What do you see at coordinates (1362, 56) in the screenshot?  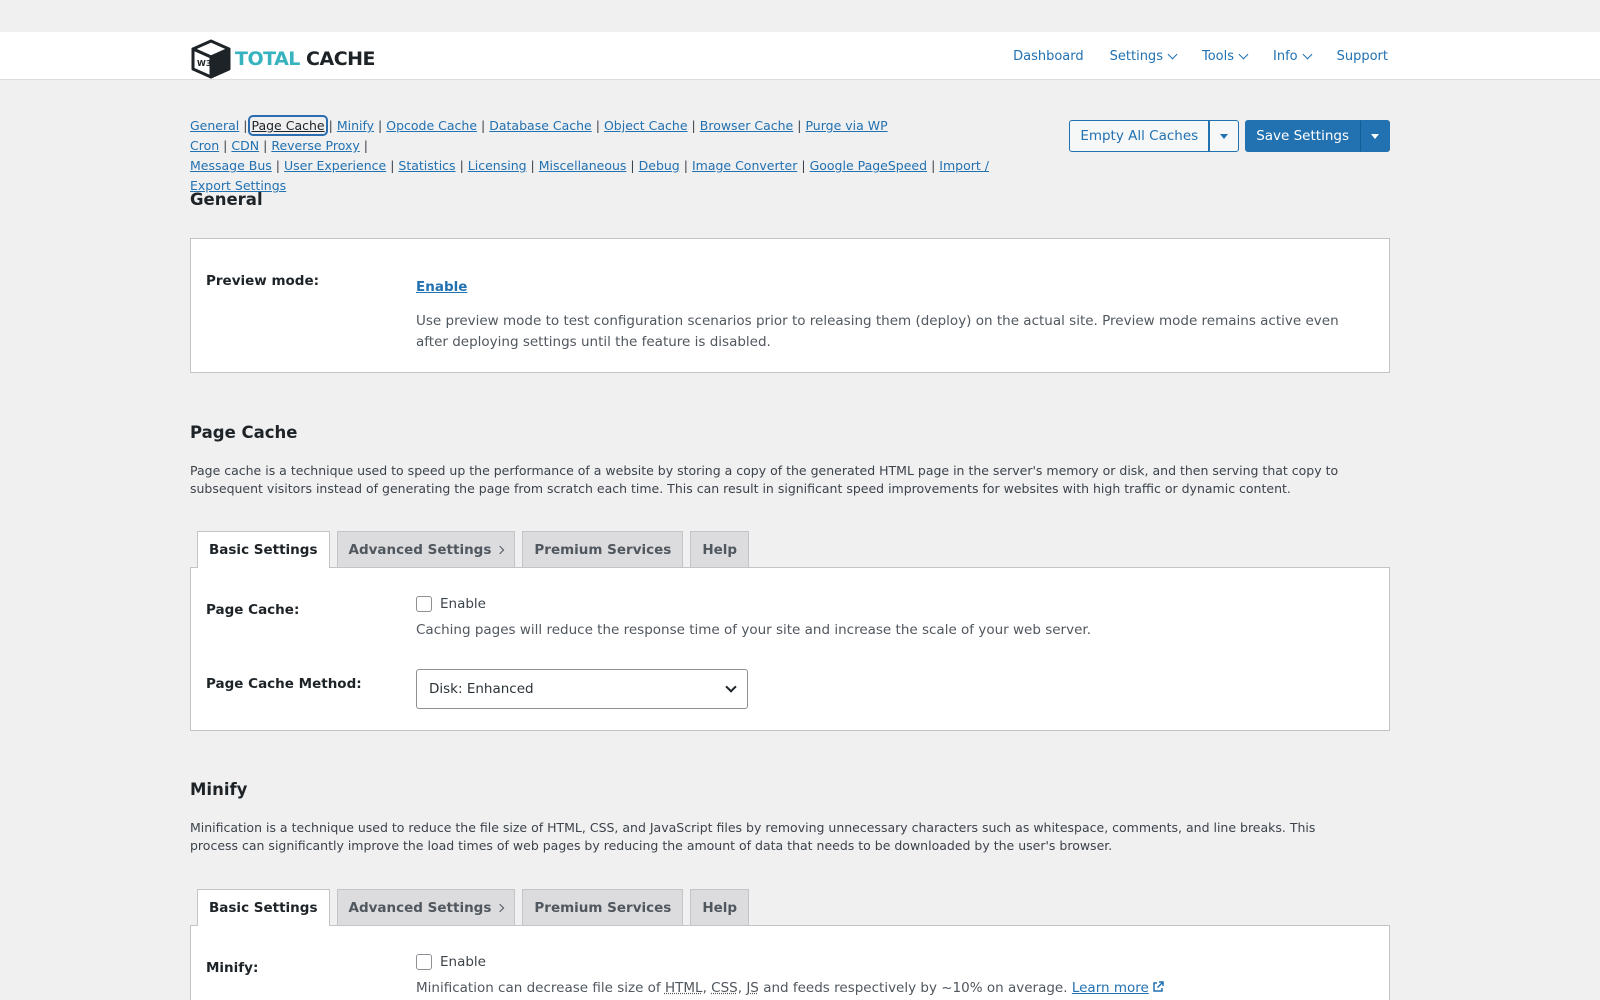 I see `nav-support: Support` at bounding box center [1362, 56].